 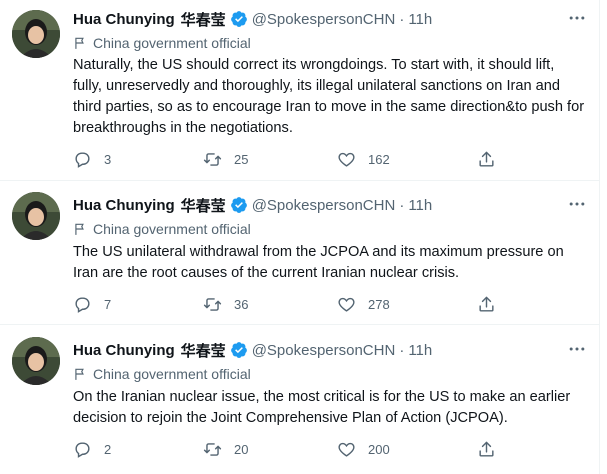 I want to click on reply-button: 2, so click(x=92, y=449).